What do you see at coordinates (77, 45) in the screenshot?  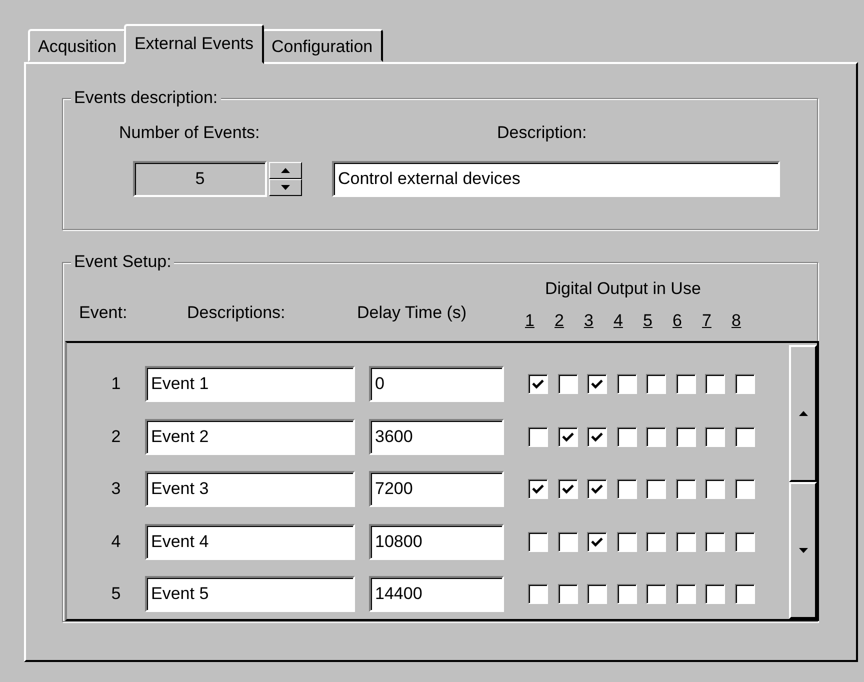 I see `tab: Acqusition` at bounding box center [77, 45].